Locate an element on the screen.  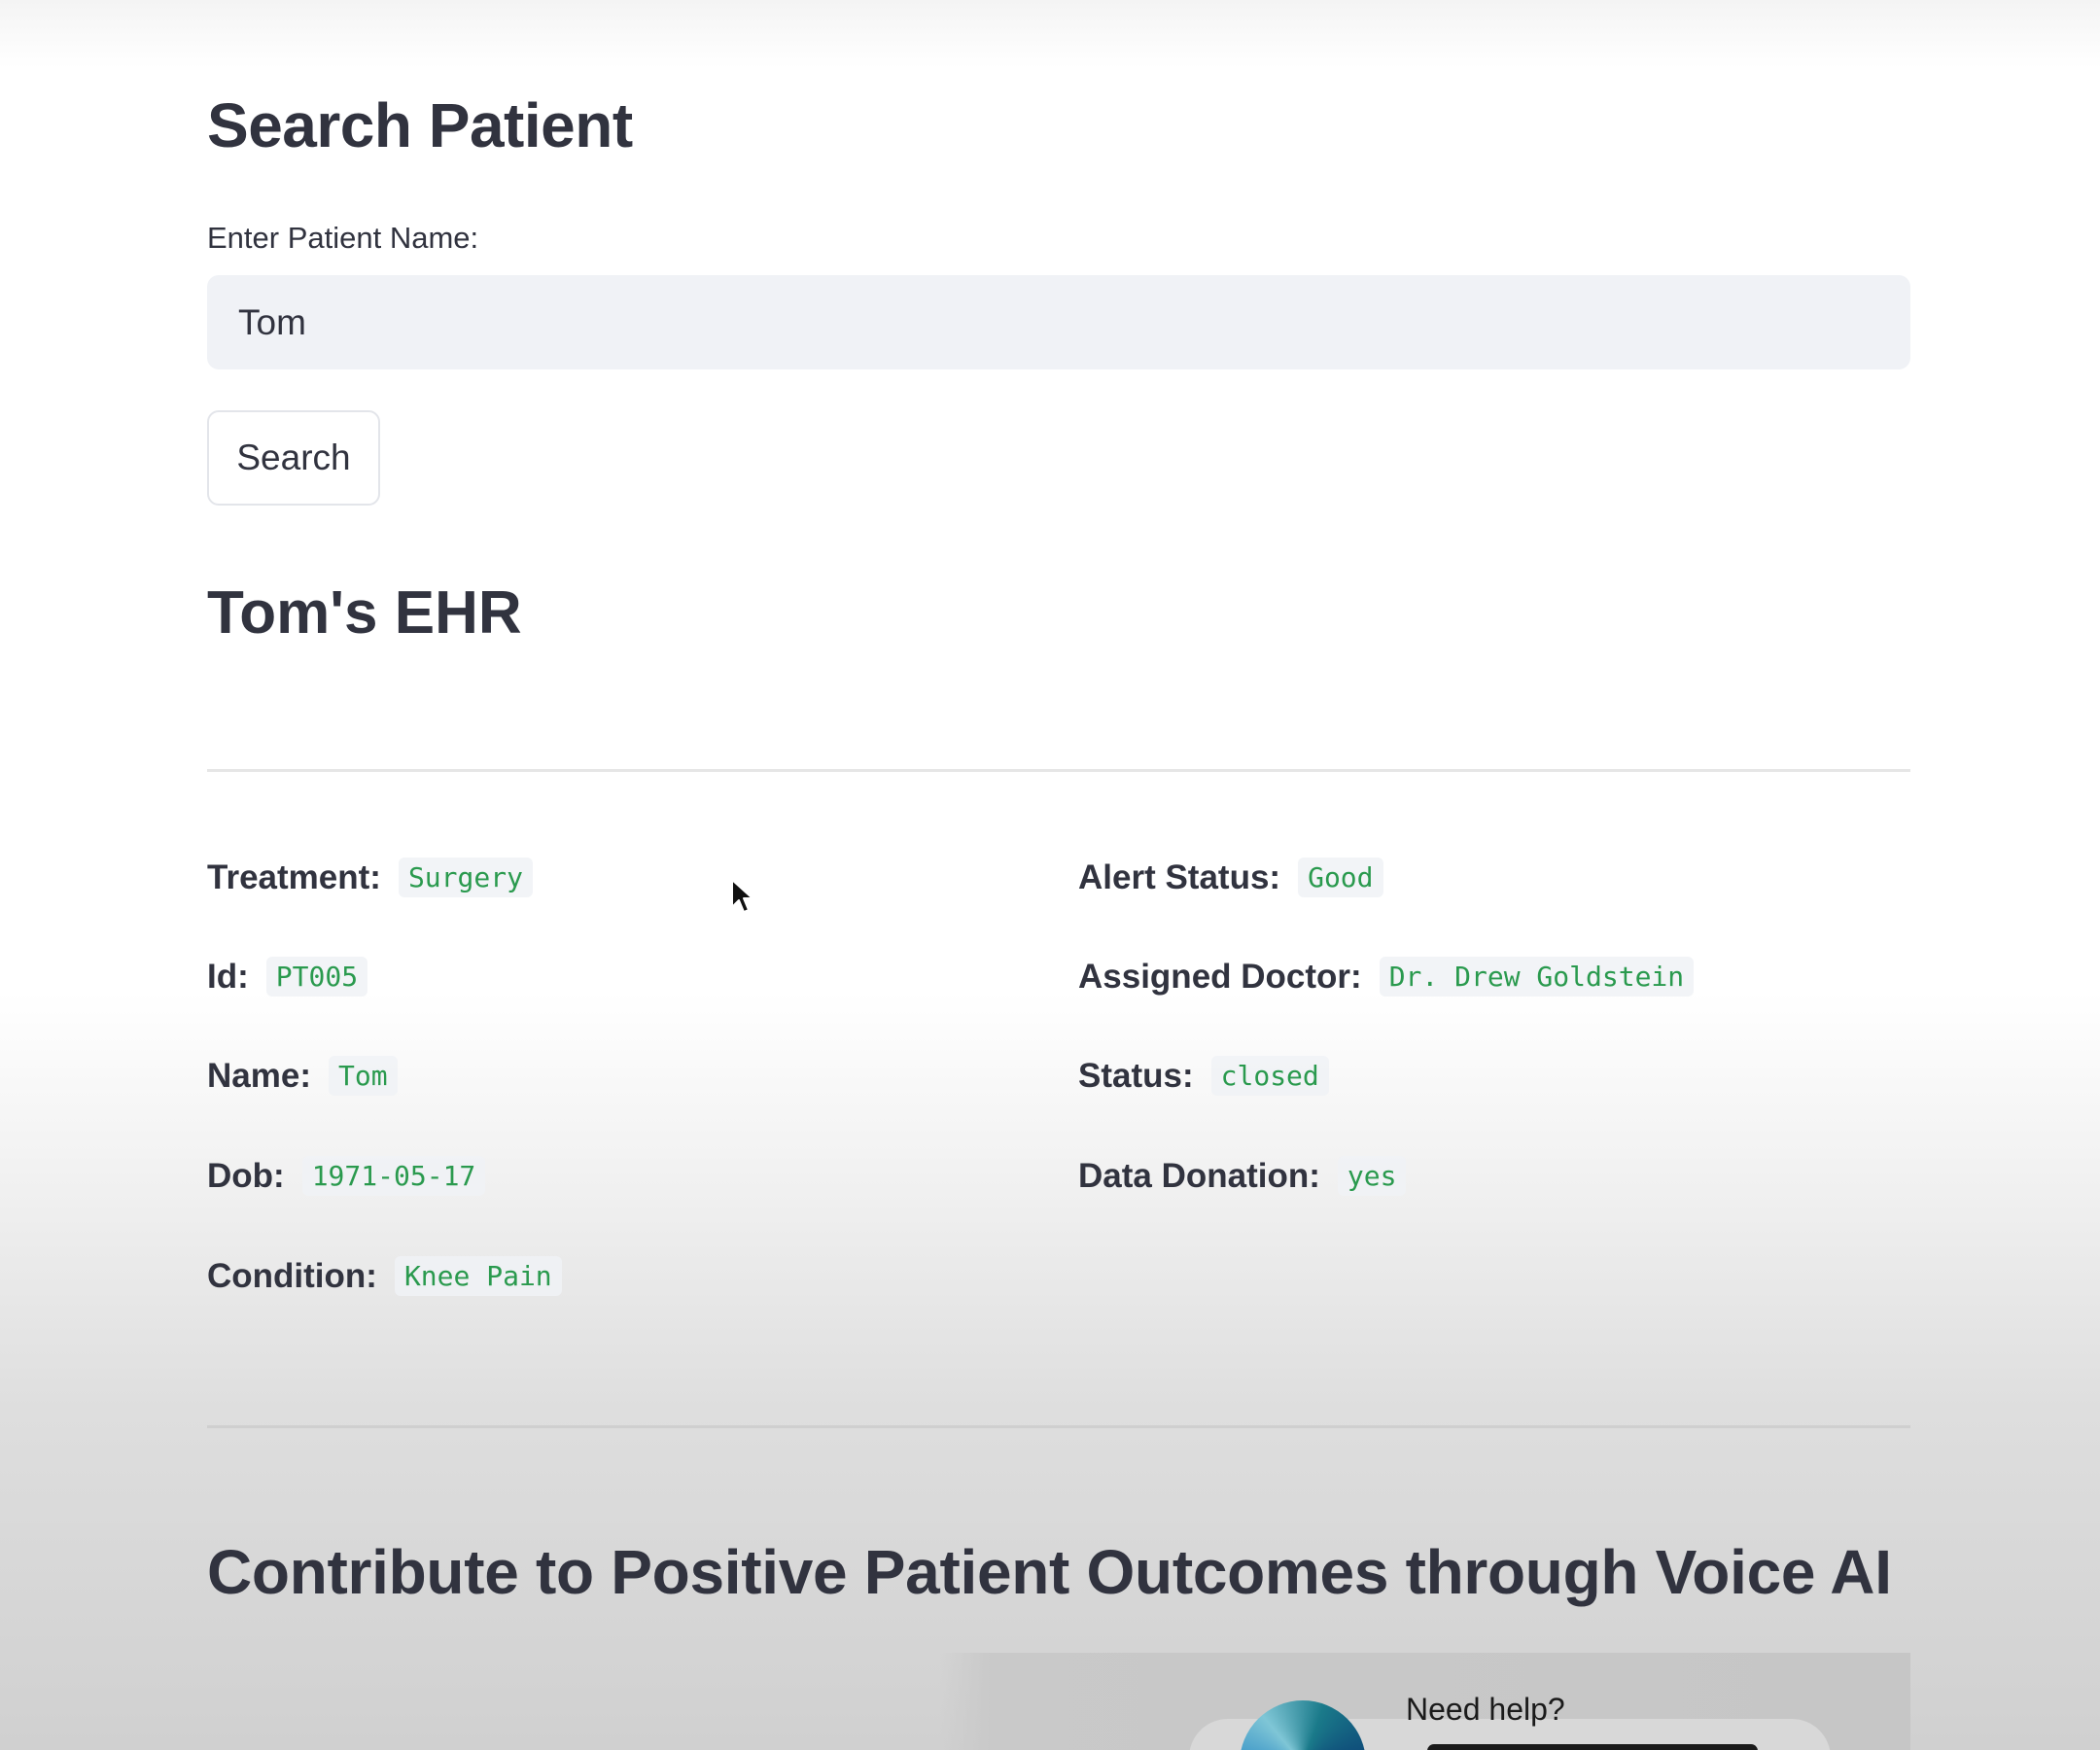
field-label: Id: is located at coordinates (228, 976).